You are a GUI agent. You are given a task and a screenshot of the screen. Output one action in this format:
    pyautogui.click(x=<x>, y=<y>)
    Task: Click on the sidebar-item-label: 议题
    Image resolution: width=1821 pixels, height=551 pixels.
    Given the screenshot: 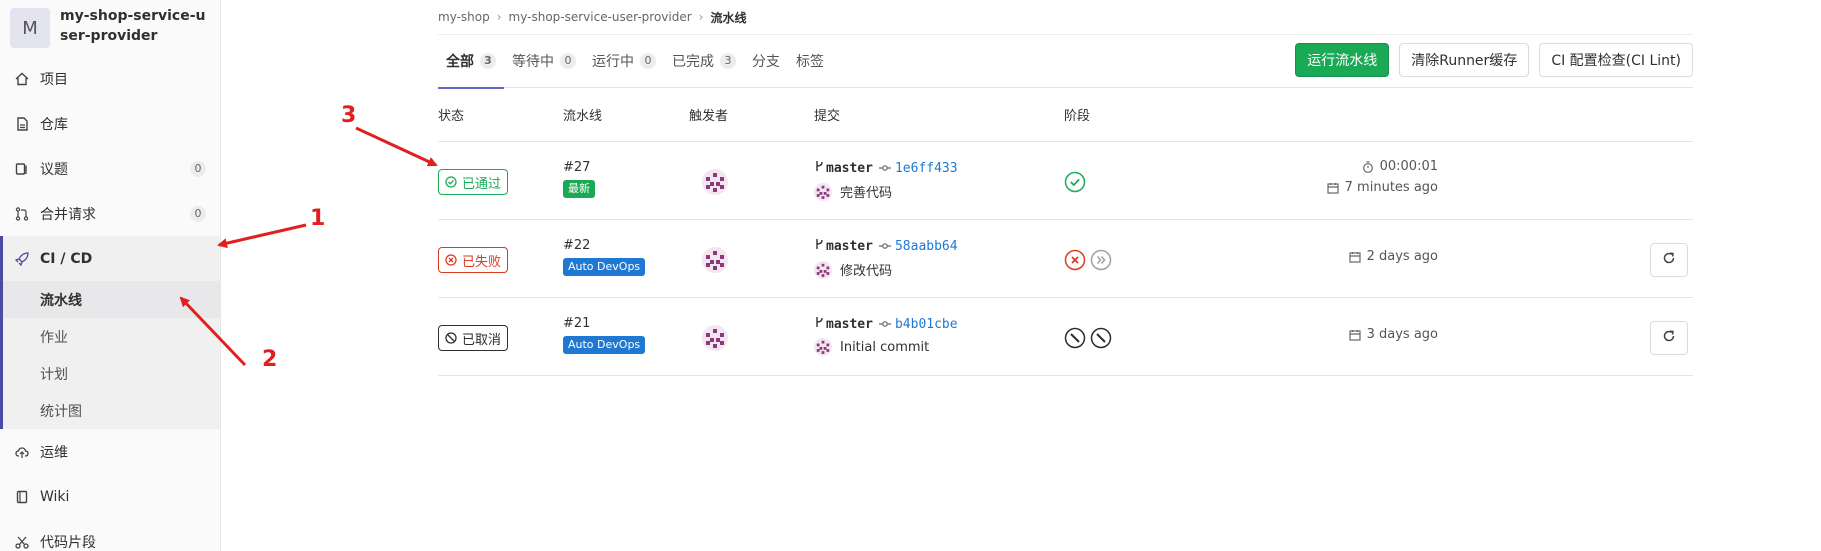 What is the action you would take?
    pyautogui.click(x=54, y=169)
    